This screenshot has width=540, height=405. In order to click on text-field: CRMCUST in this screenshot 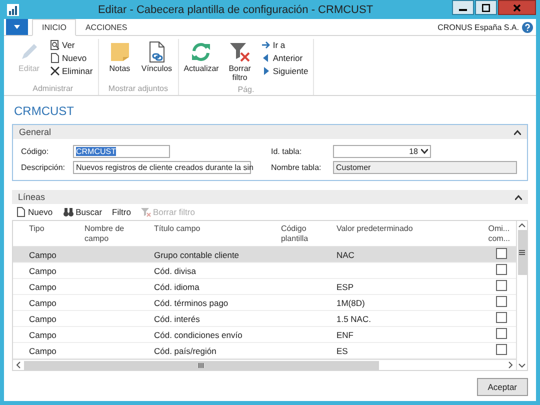, I will do `click(121, 151)`.